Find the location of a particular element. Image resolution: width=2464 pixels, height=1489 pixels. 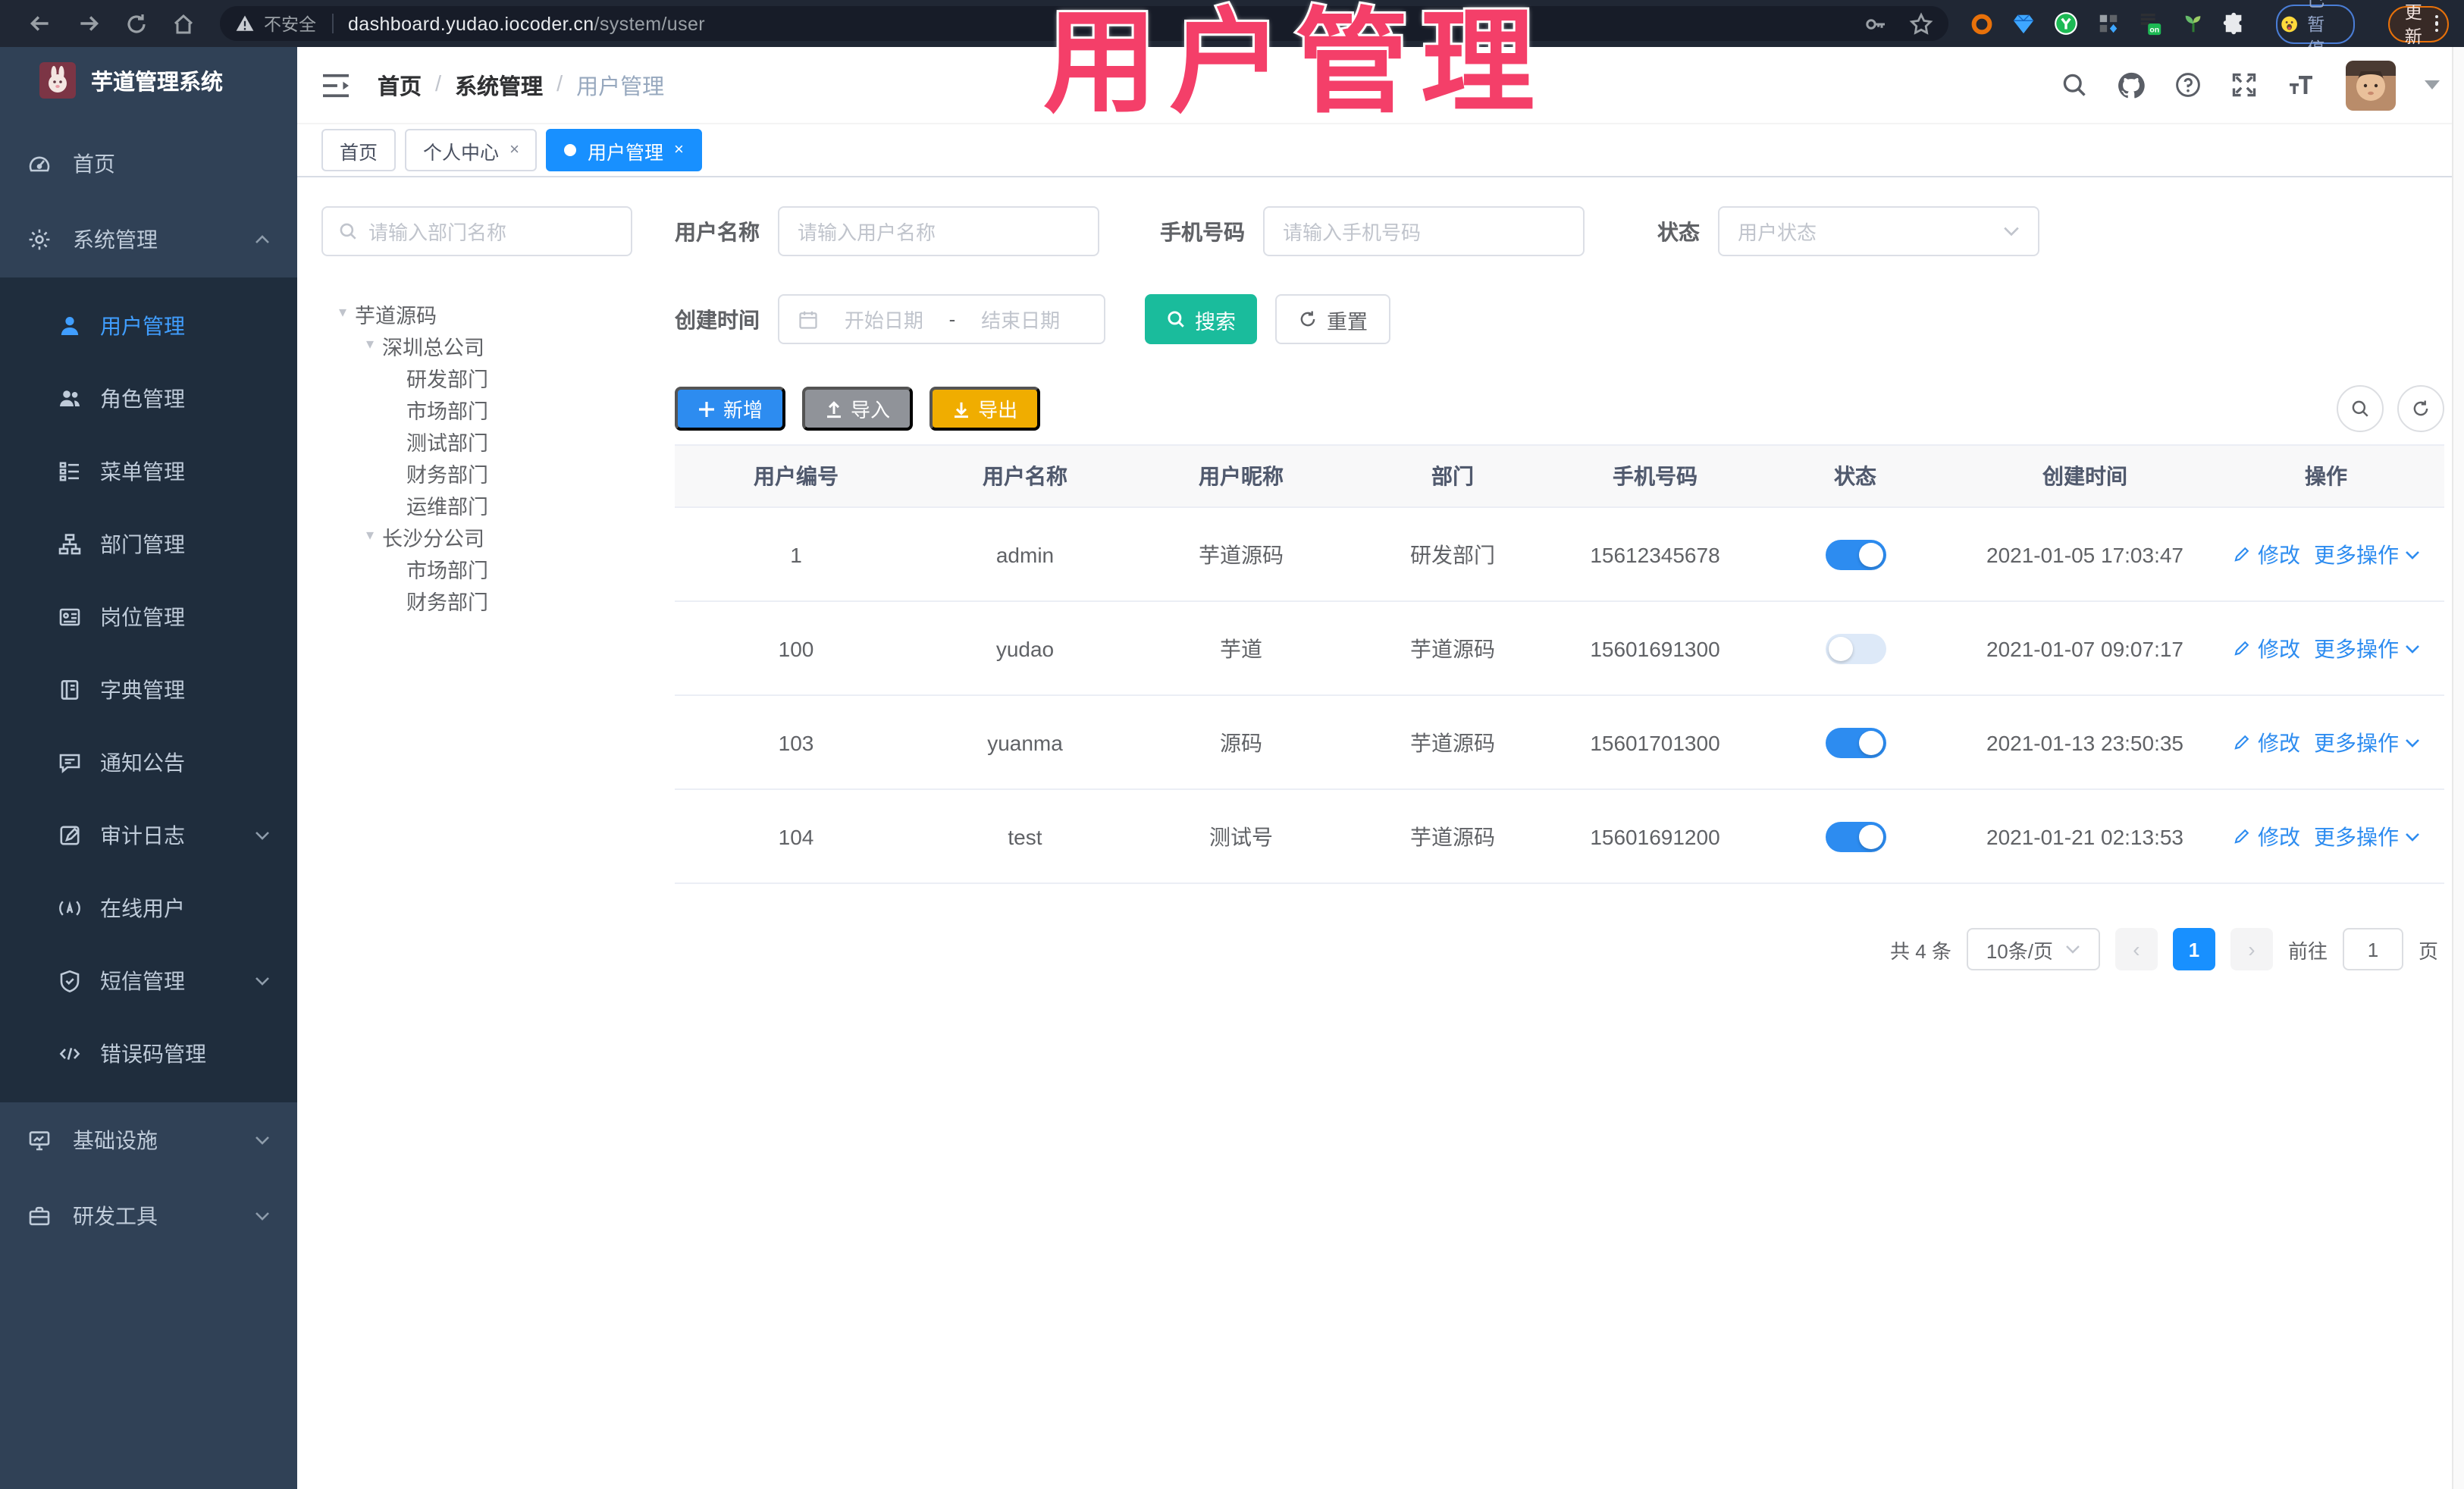

breadcrumb-home: 首页 is located at coordinates (400, 85).